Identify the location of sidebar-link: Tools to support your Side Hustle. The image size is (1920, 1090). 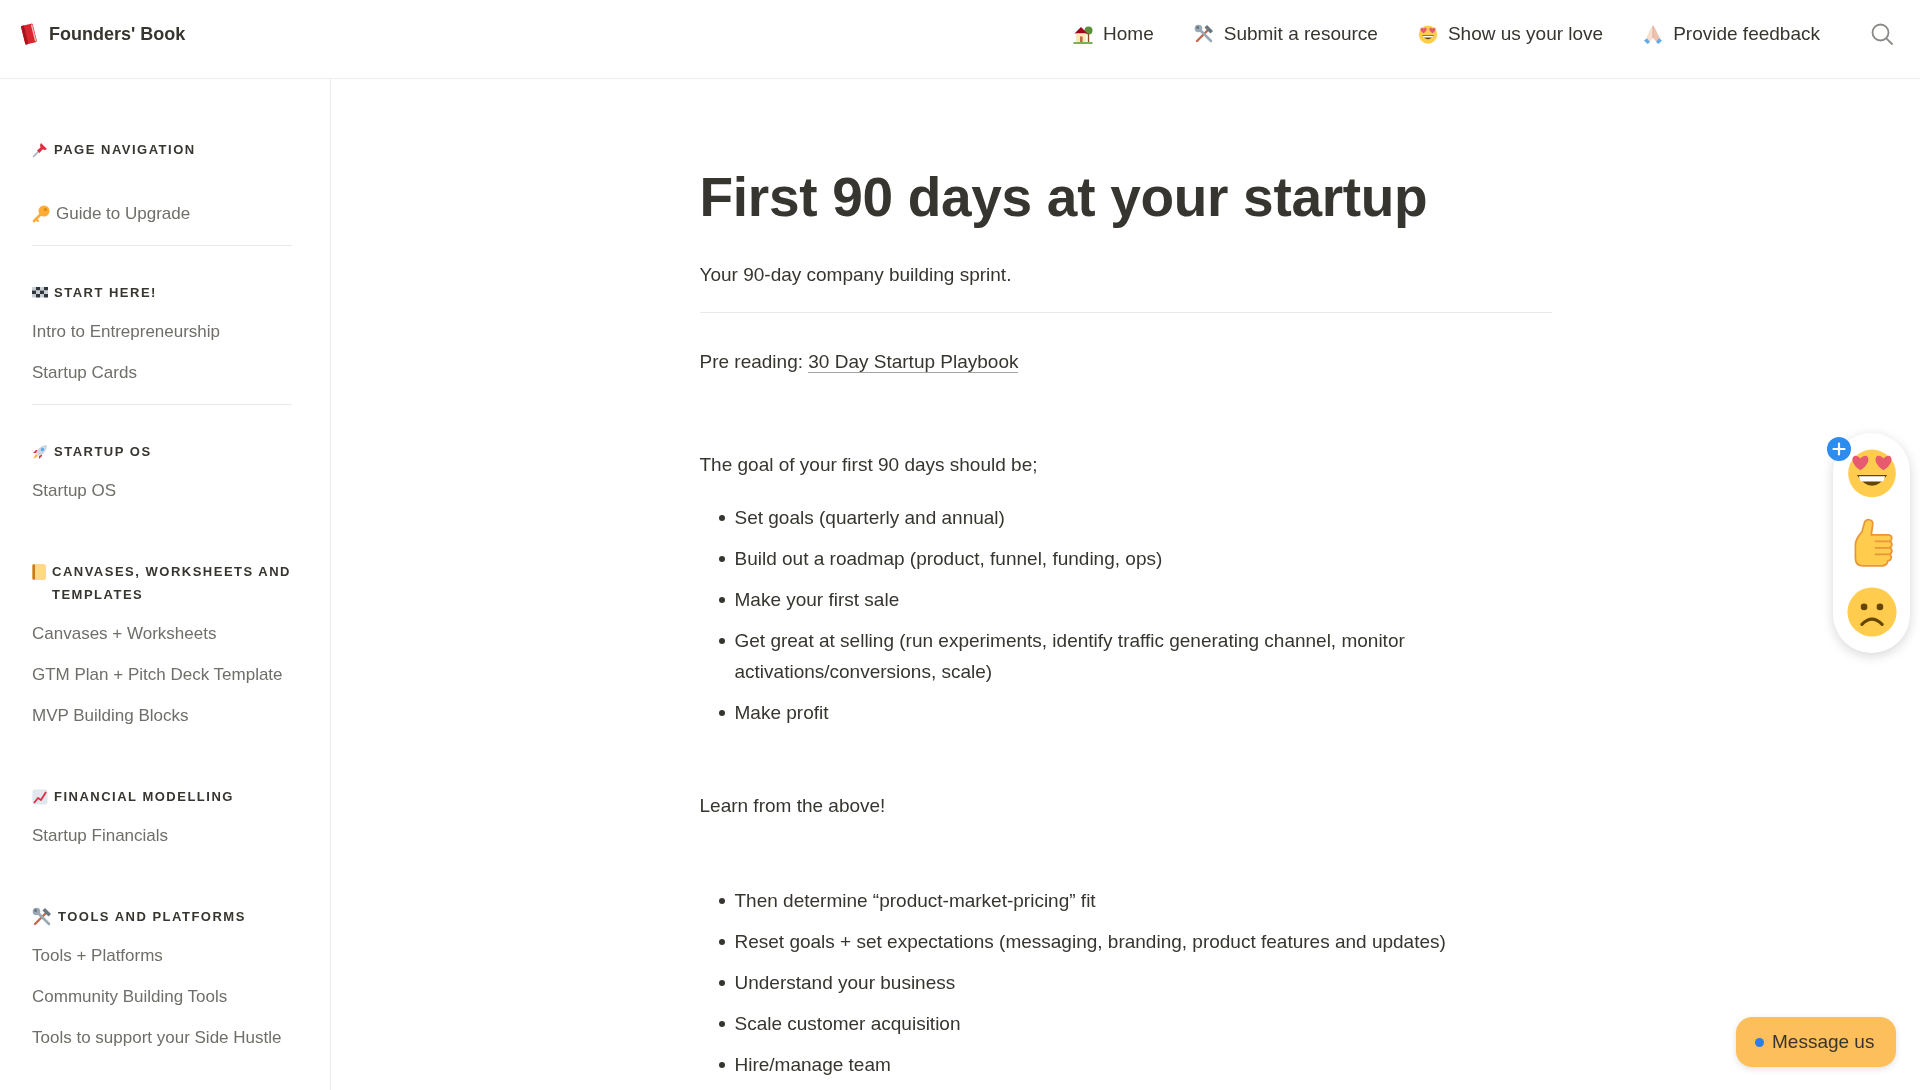
(157, 1038).